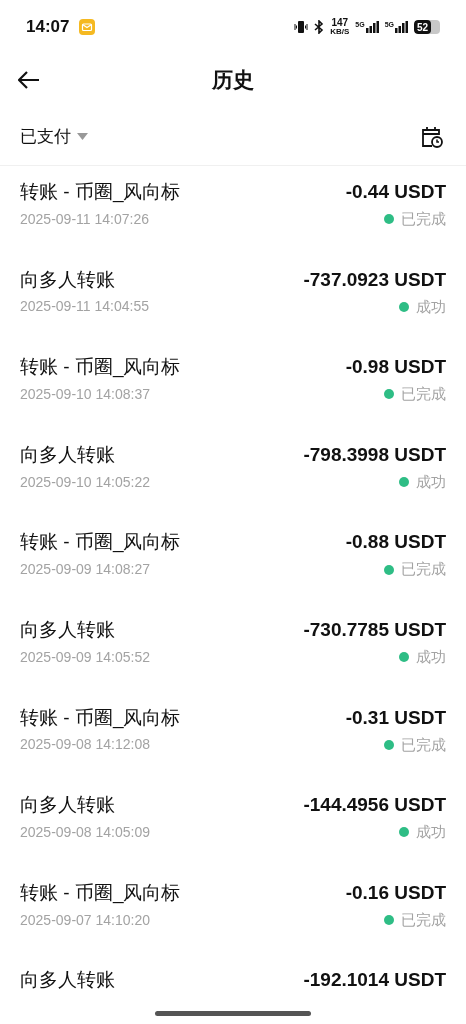 This screenshot has height=1024, width=466. What do you see at coordinates (395, 192) in the screenshot?
I see `transaction-amount: -0.44 USDT` at bounding box center [395, 192].